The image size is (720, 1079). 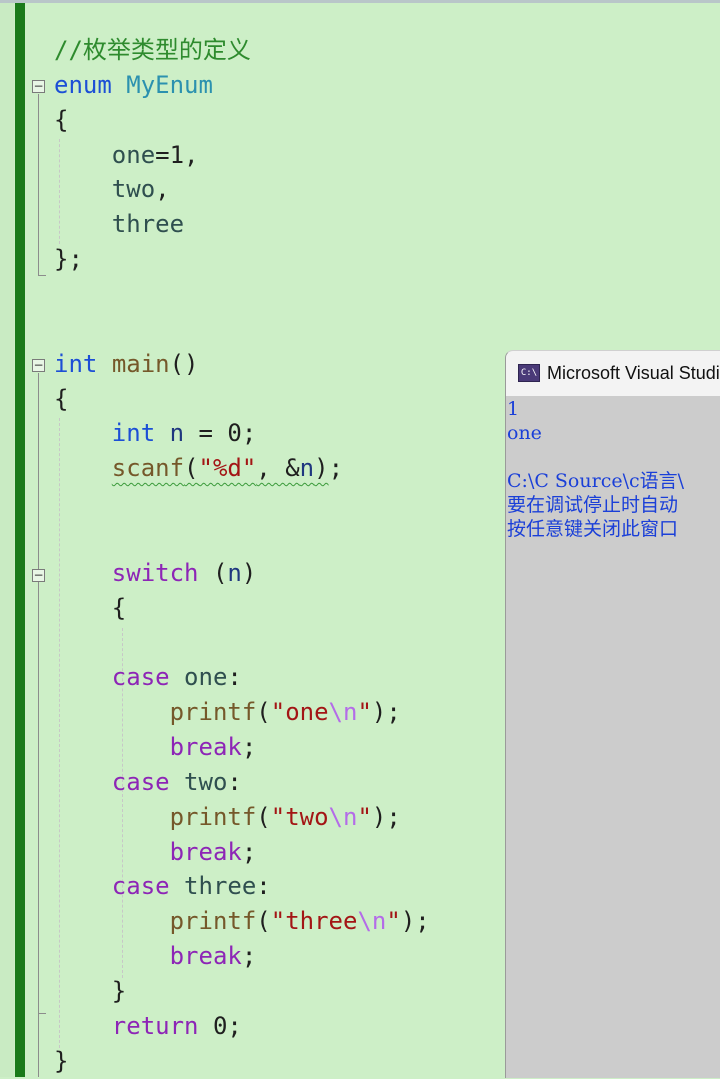 I want to click on code-line: case two:, so click(x=148, y=782).